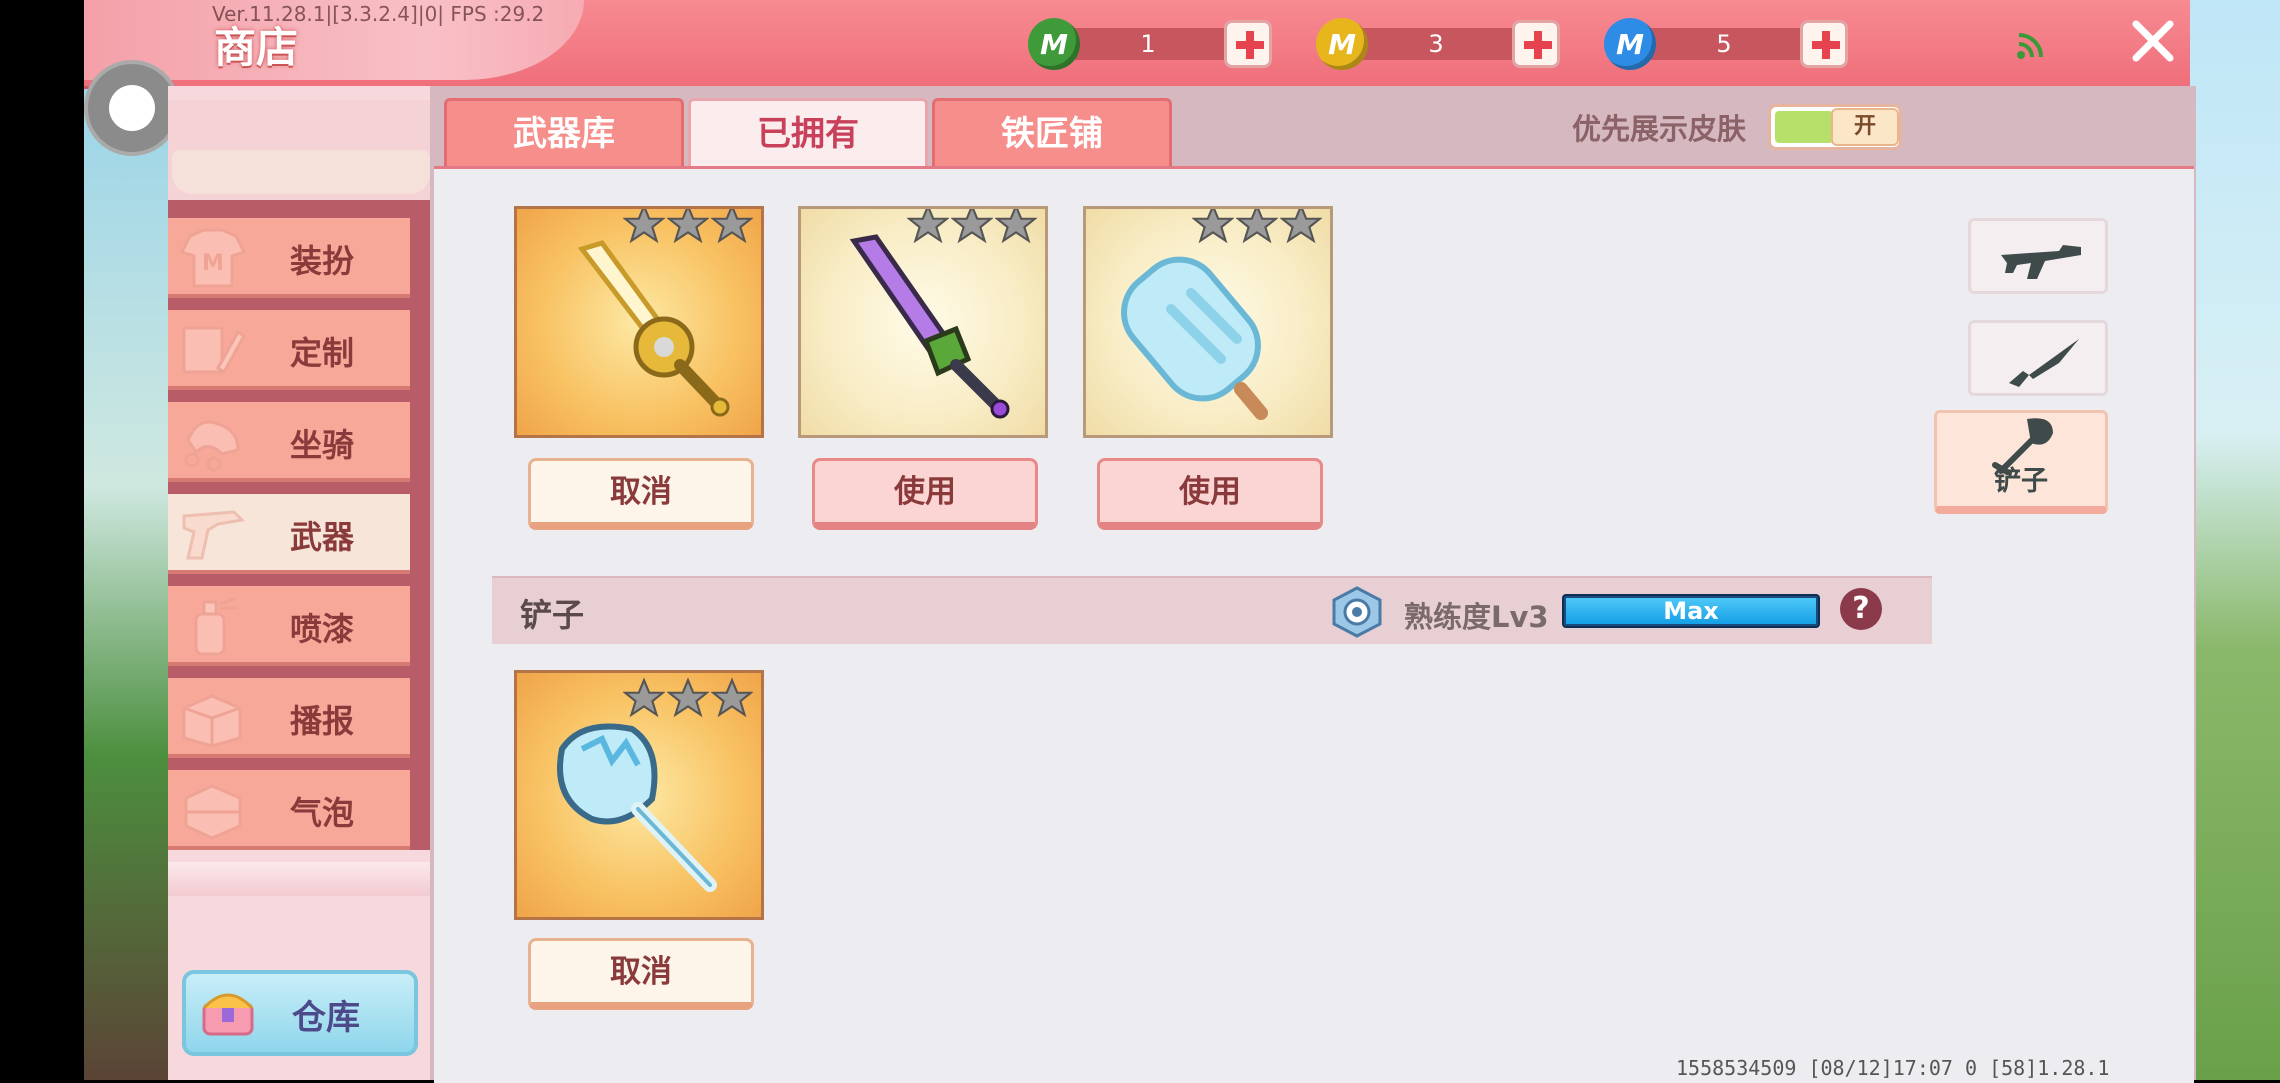 The image size is (2280, 1083). Describe the element at coordinates (322, 445) in the screenshot. I see `sidebar-item-label: 坐骑` at that location.